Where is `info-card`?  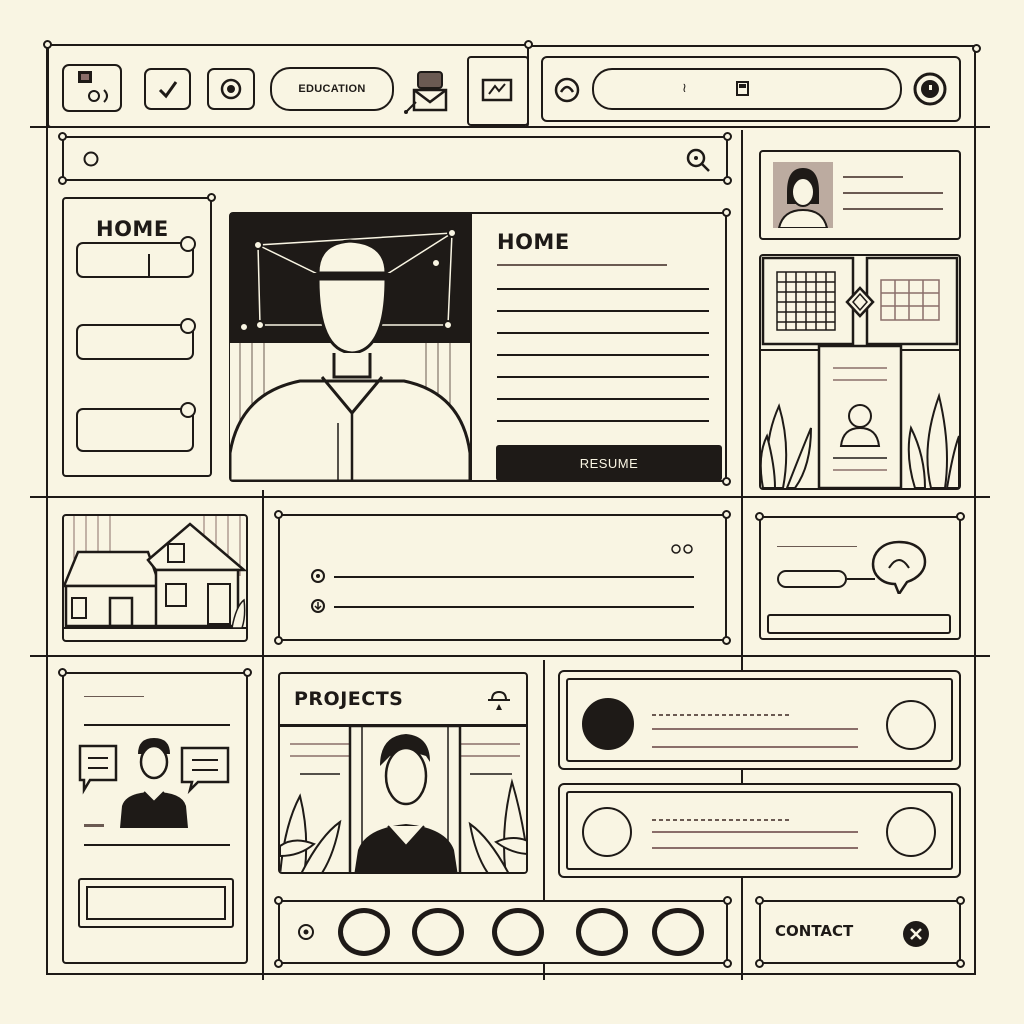 info-card is located at coordinates (502, 577).